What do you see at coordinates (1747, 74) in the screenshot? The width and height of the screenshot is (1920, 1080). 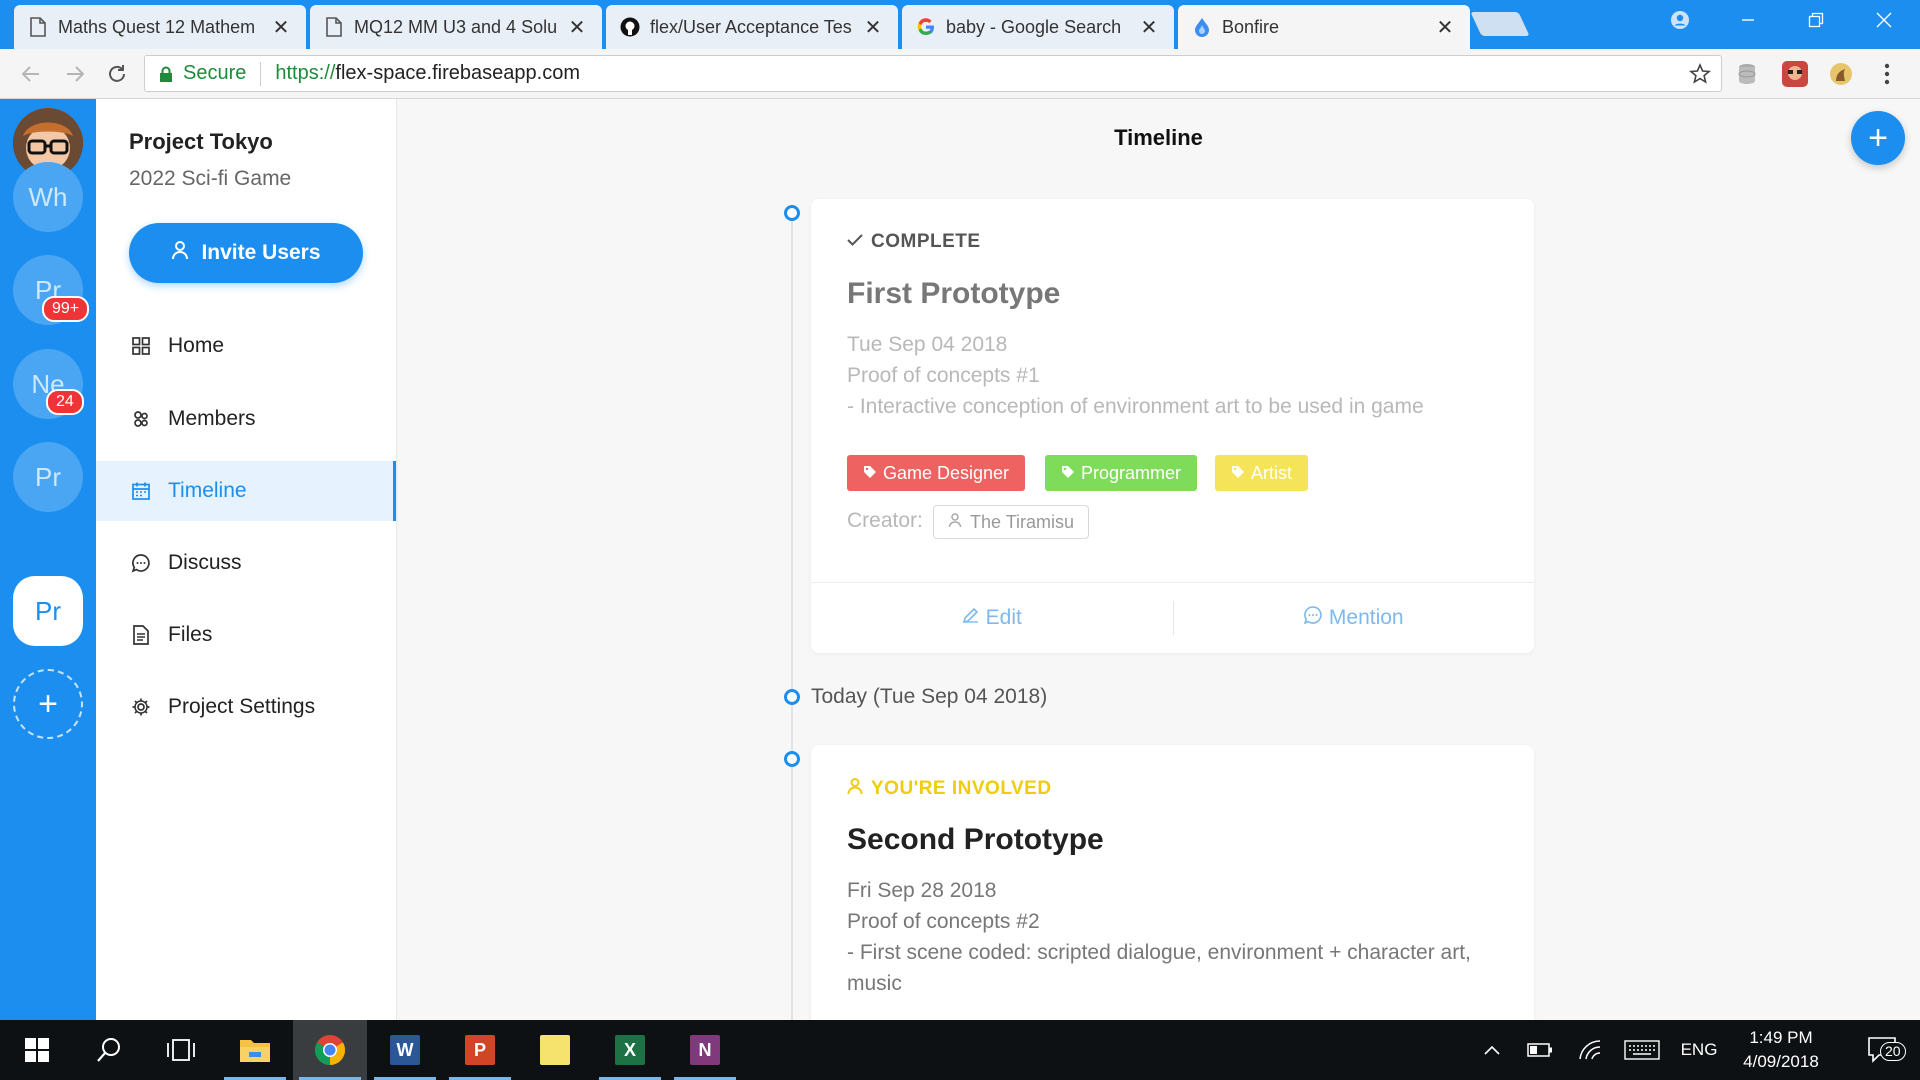 I see `extension-database-icon` at bounding box center [1747, 74].